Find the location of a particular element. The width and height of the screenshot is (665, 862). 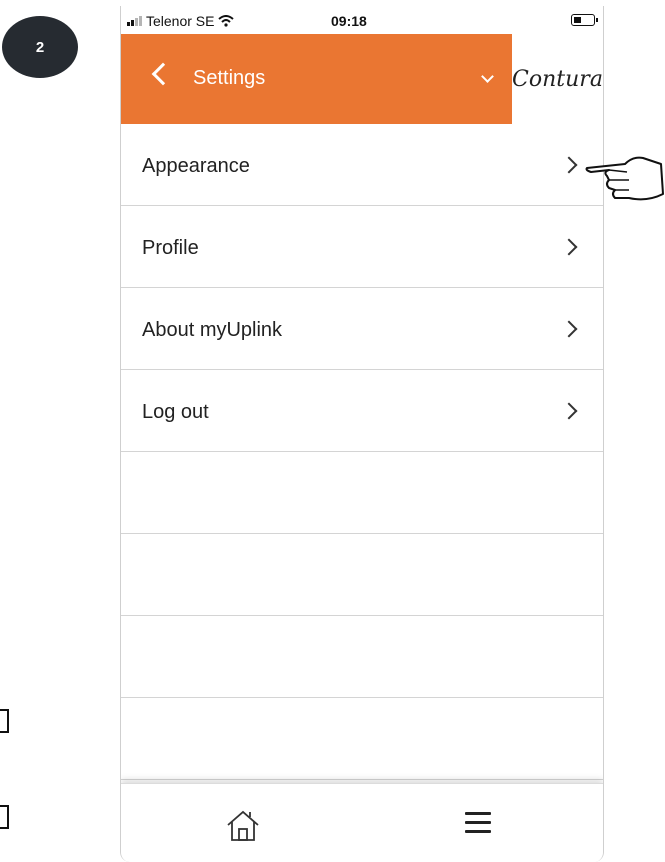

brand-logo: Contura is located at coordinates (557, 79).